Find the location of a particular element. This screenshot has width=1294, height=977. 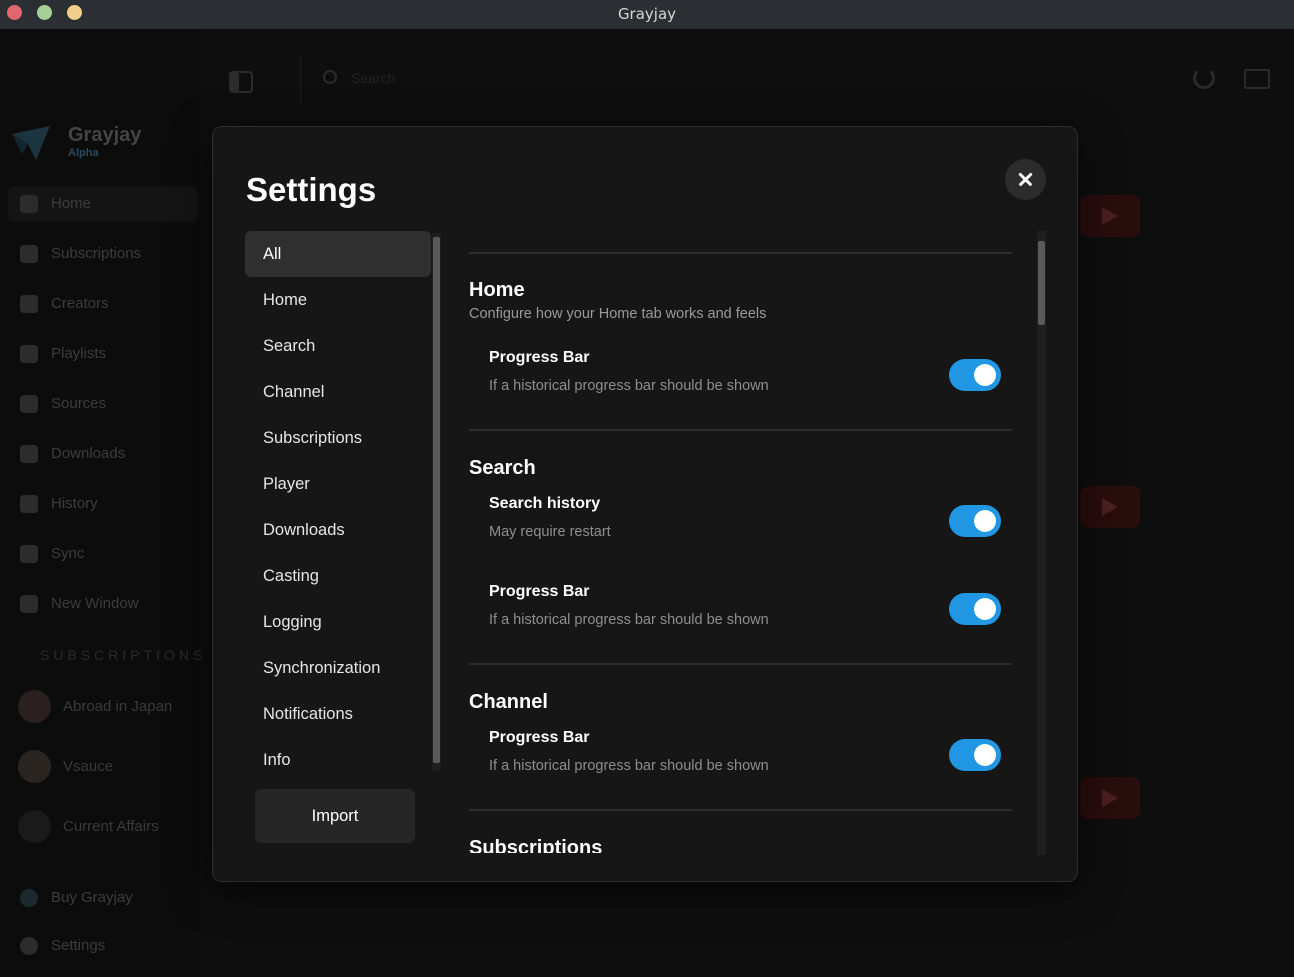

sidebar-item-new-window: New Window is located at coordinates (108, 604).